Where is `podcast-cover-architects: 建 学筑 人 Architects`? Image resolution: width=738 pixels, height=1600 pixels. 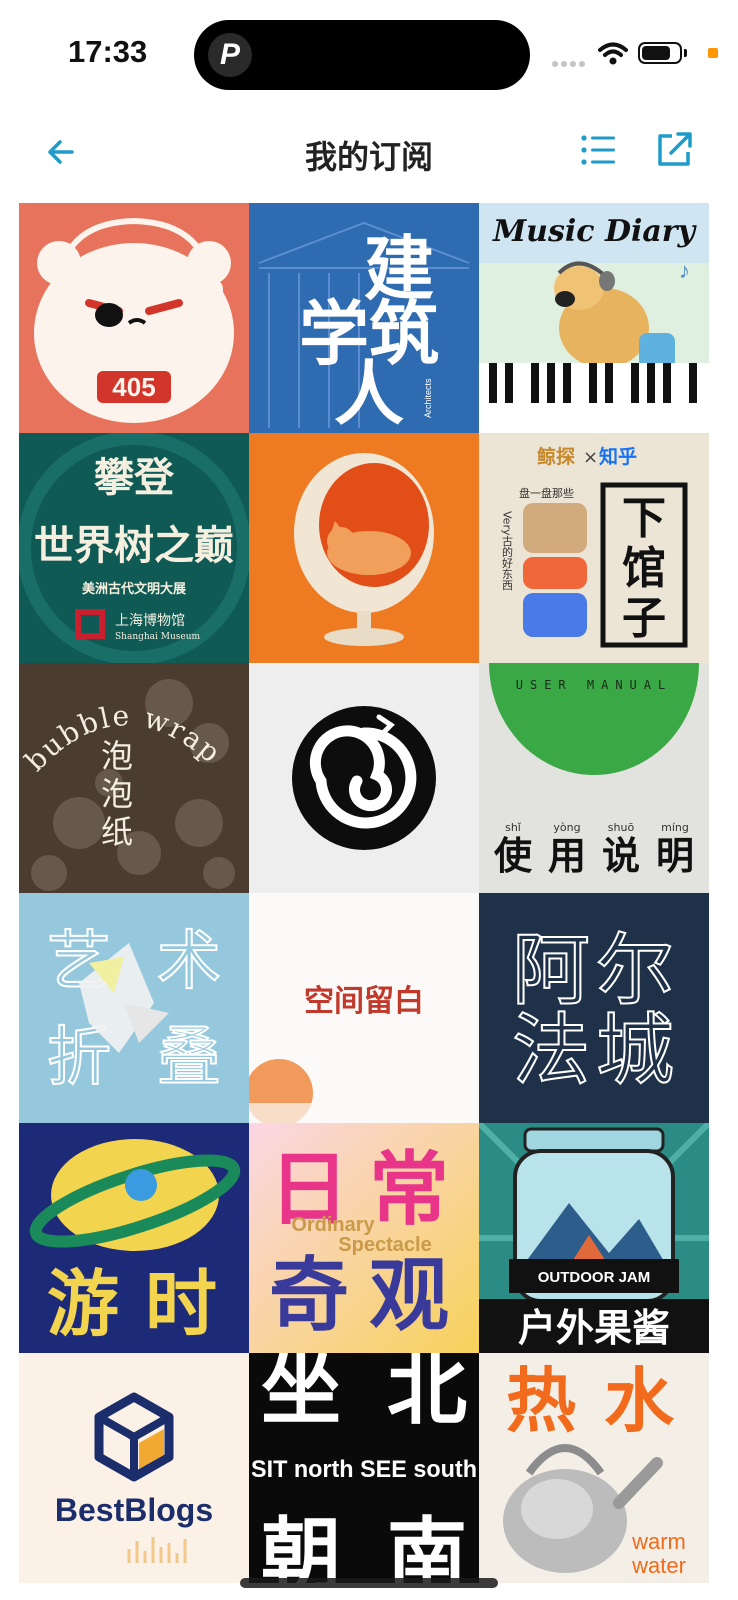 podcast-cover-architects: 建 学筑 人 Architects is located at coordinates (364, 318).